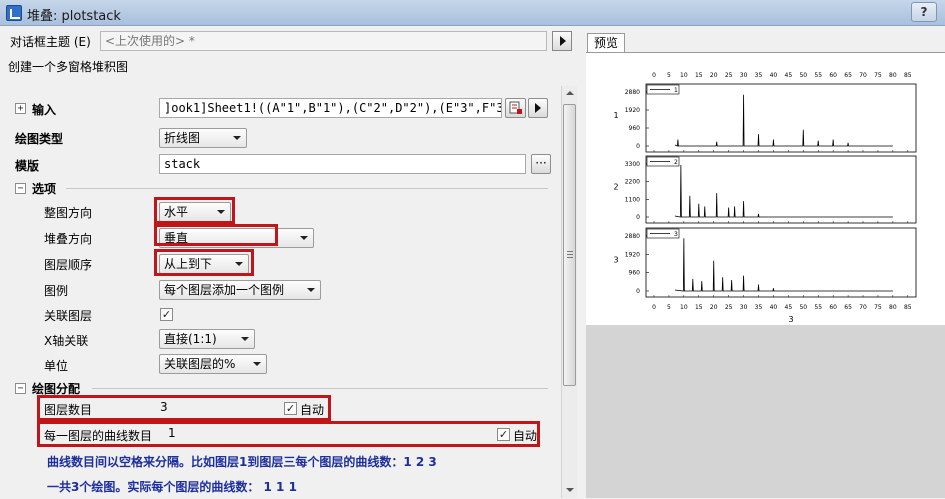 Image resolution: width=945 pixels, height=499 pixels. Describe the element at coordinates (569, 245) in the screenshot. I see `scroll-thumb` at that location.